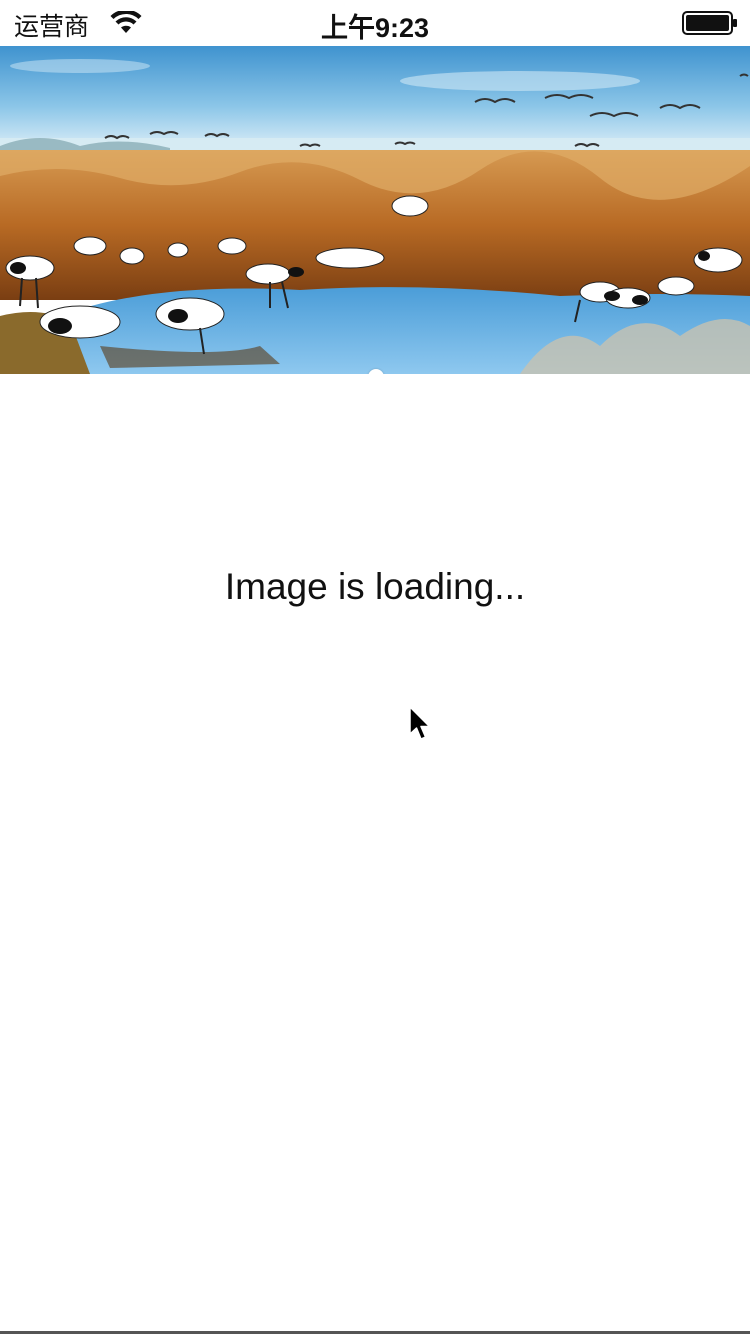 The width and height of the screenshot is (750, 1334). What do you see at coordinates (709, 23) in the screenshot?
I see `battery-icon` at bounding box center [709, 23].